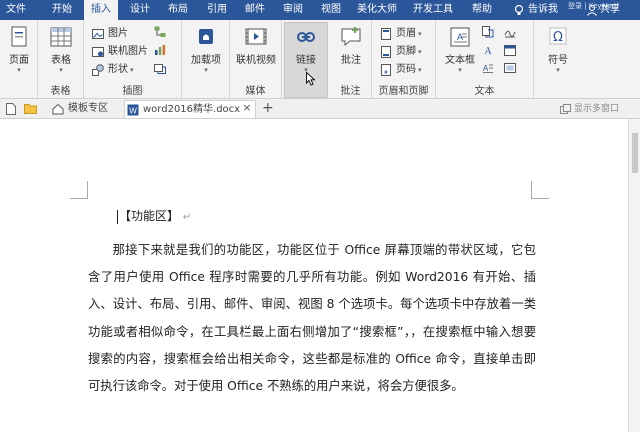 This screenshot has width=640, height=432. I want to click on show-multi-window: 显示多窗口, so click(589, 109).